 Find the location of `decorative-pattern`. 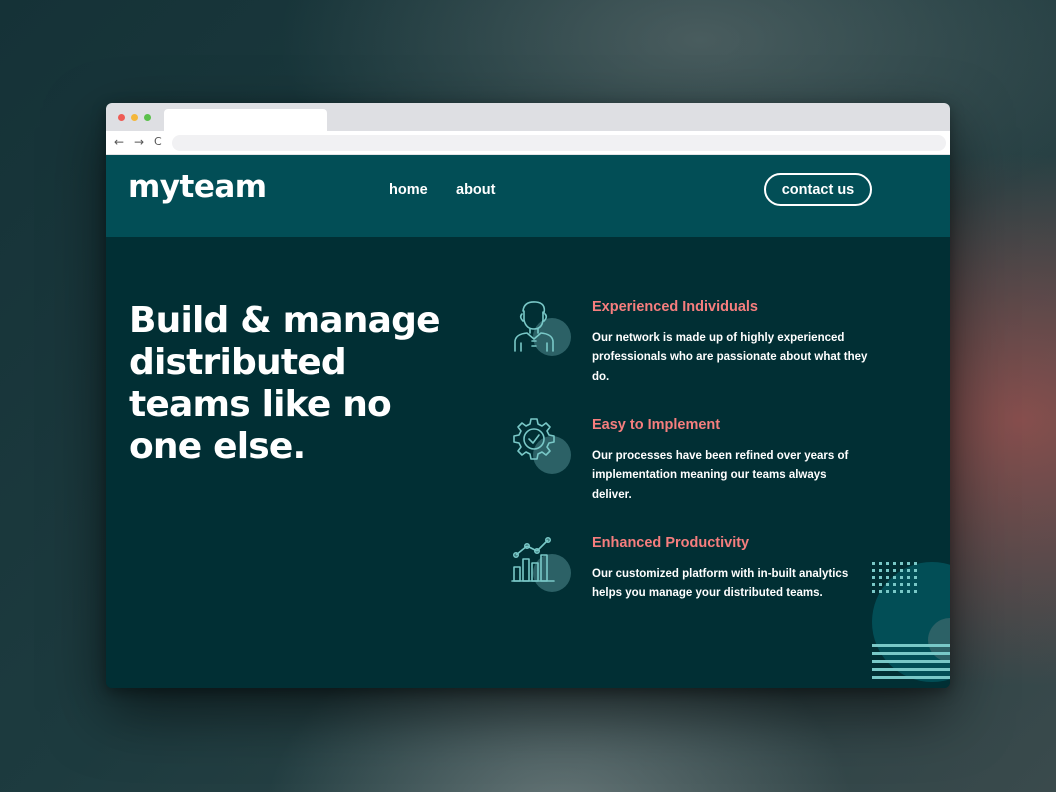

decorative-pattern is located at coordinates (911, 622).